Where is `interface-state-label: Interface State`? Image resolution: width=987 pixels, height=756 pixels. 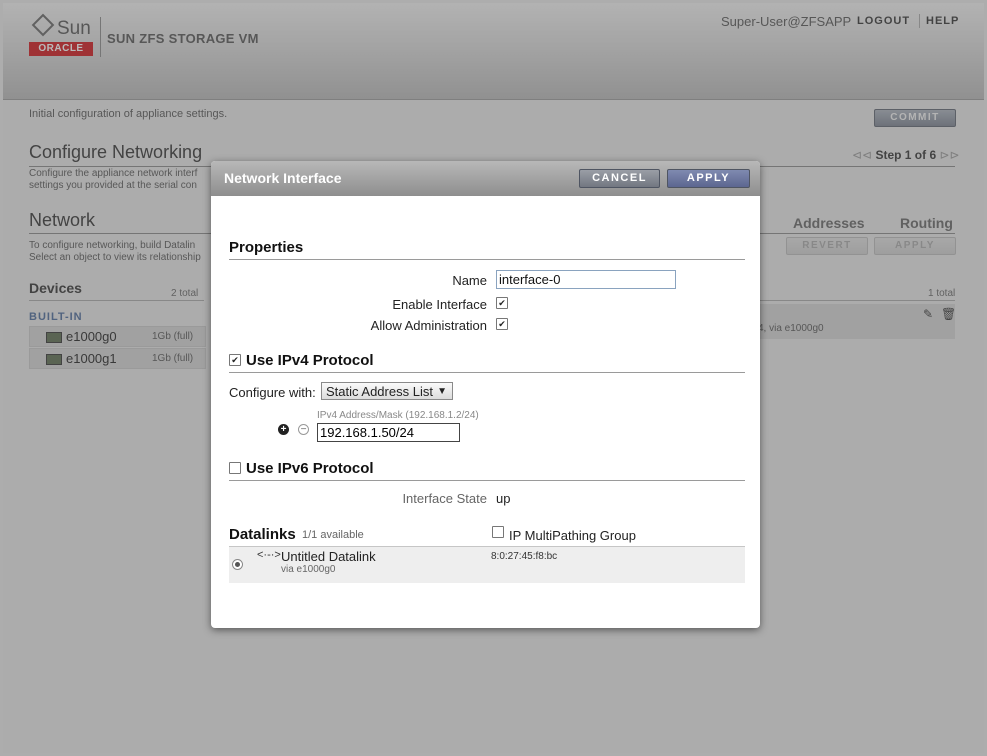
interface-state-label: Interface State is located at coordinates (444, 498).